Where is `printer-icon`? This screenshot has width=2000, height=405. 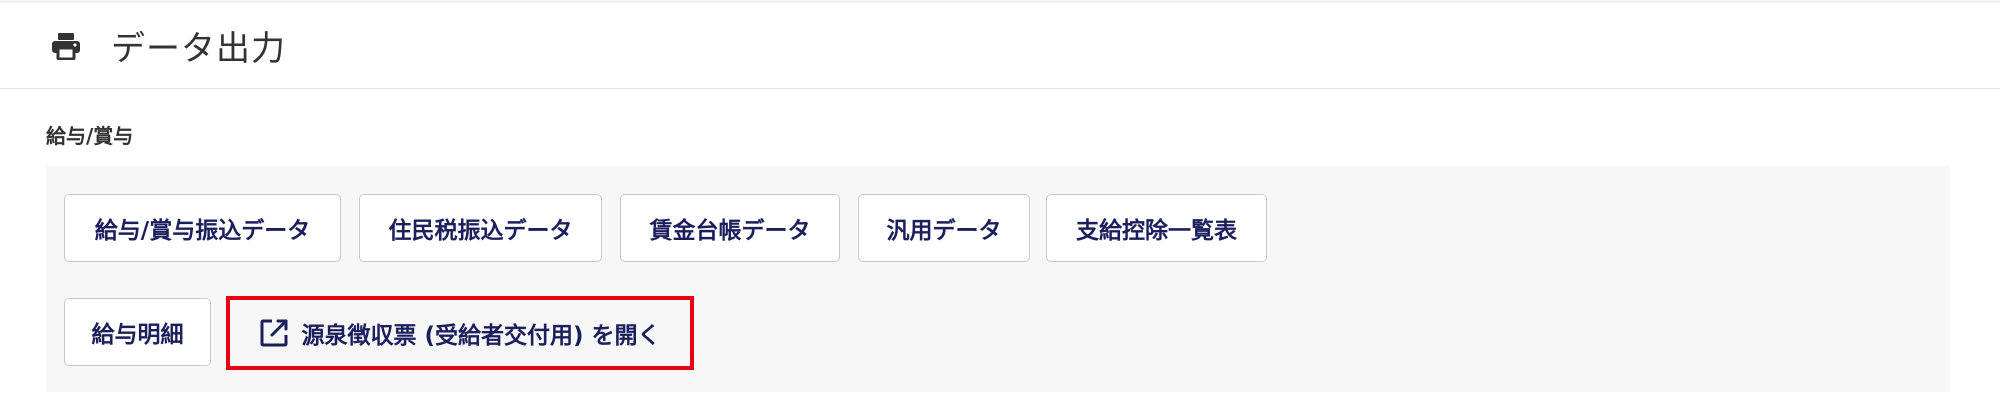
printer-icon is located at coordinates (66, 46).